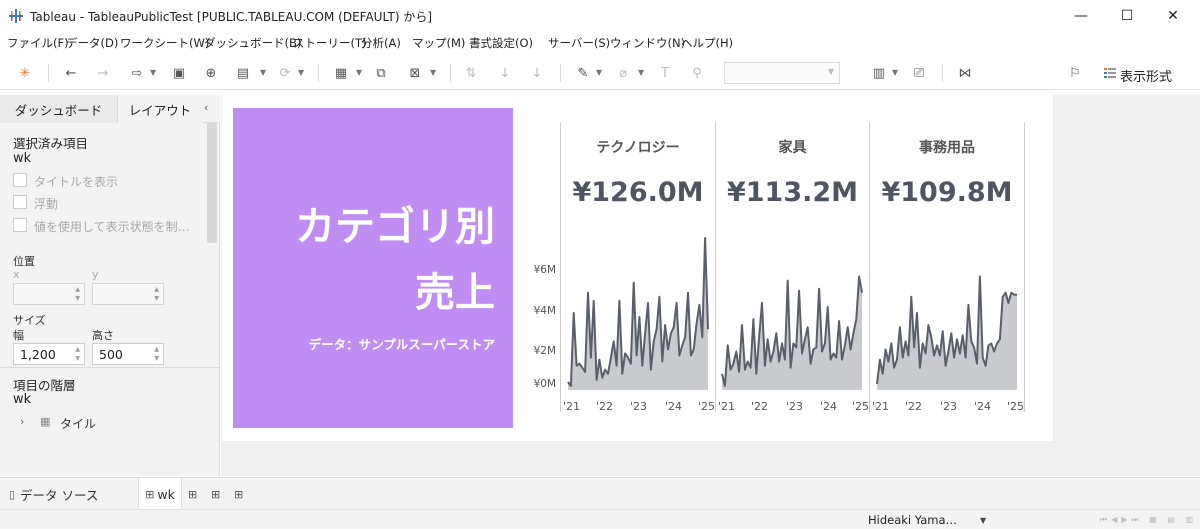 This screenshot has height=529, width=1200. What do you see at coordinates (471, 73) in the screenshot?
I see `swap-icon: ⇅` at bounding box center [471, 73].